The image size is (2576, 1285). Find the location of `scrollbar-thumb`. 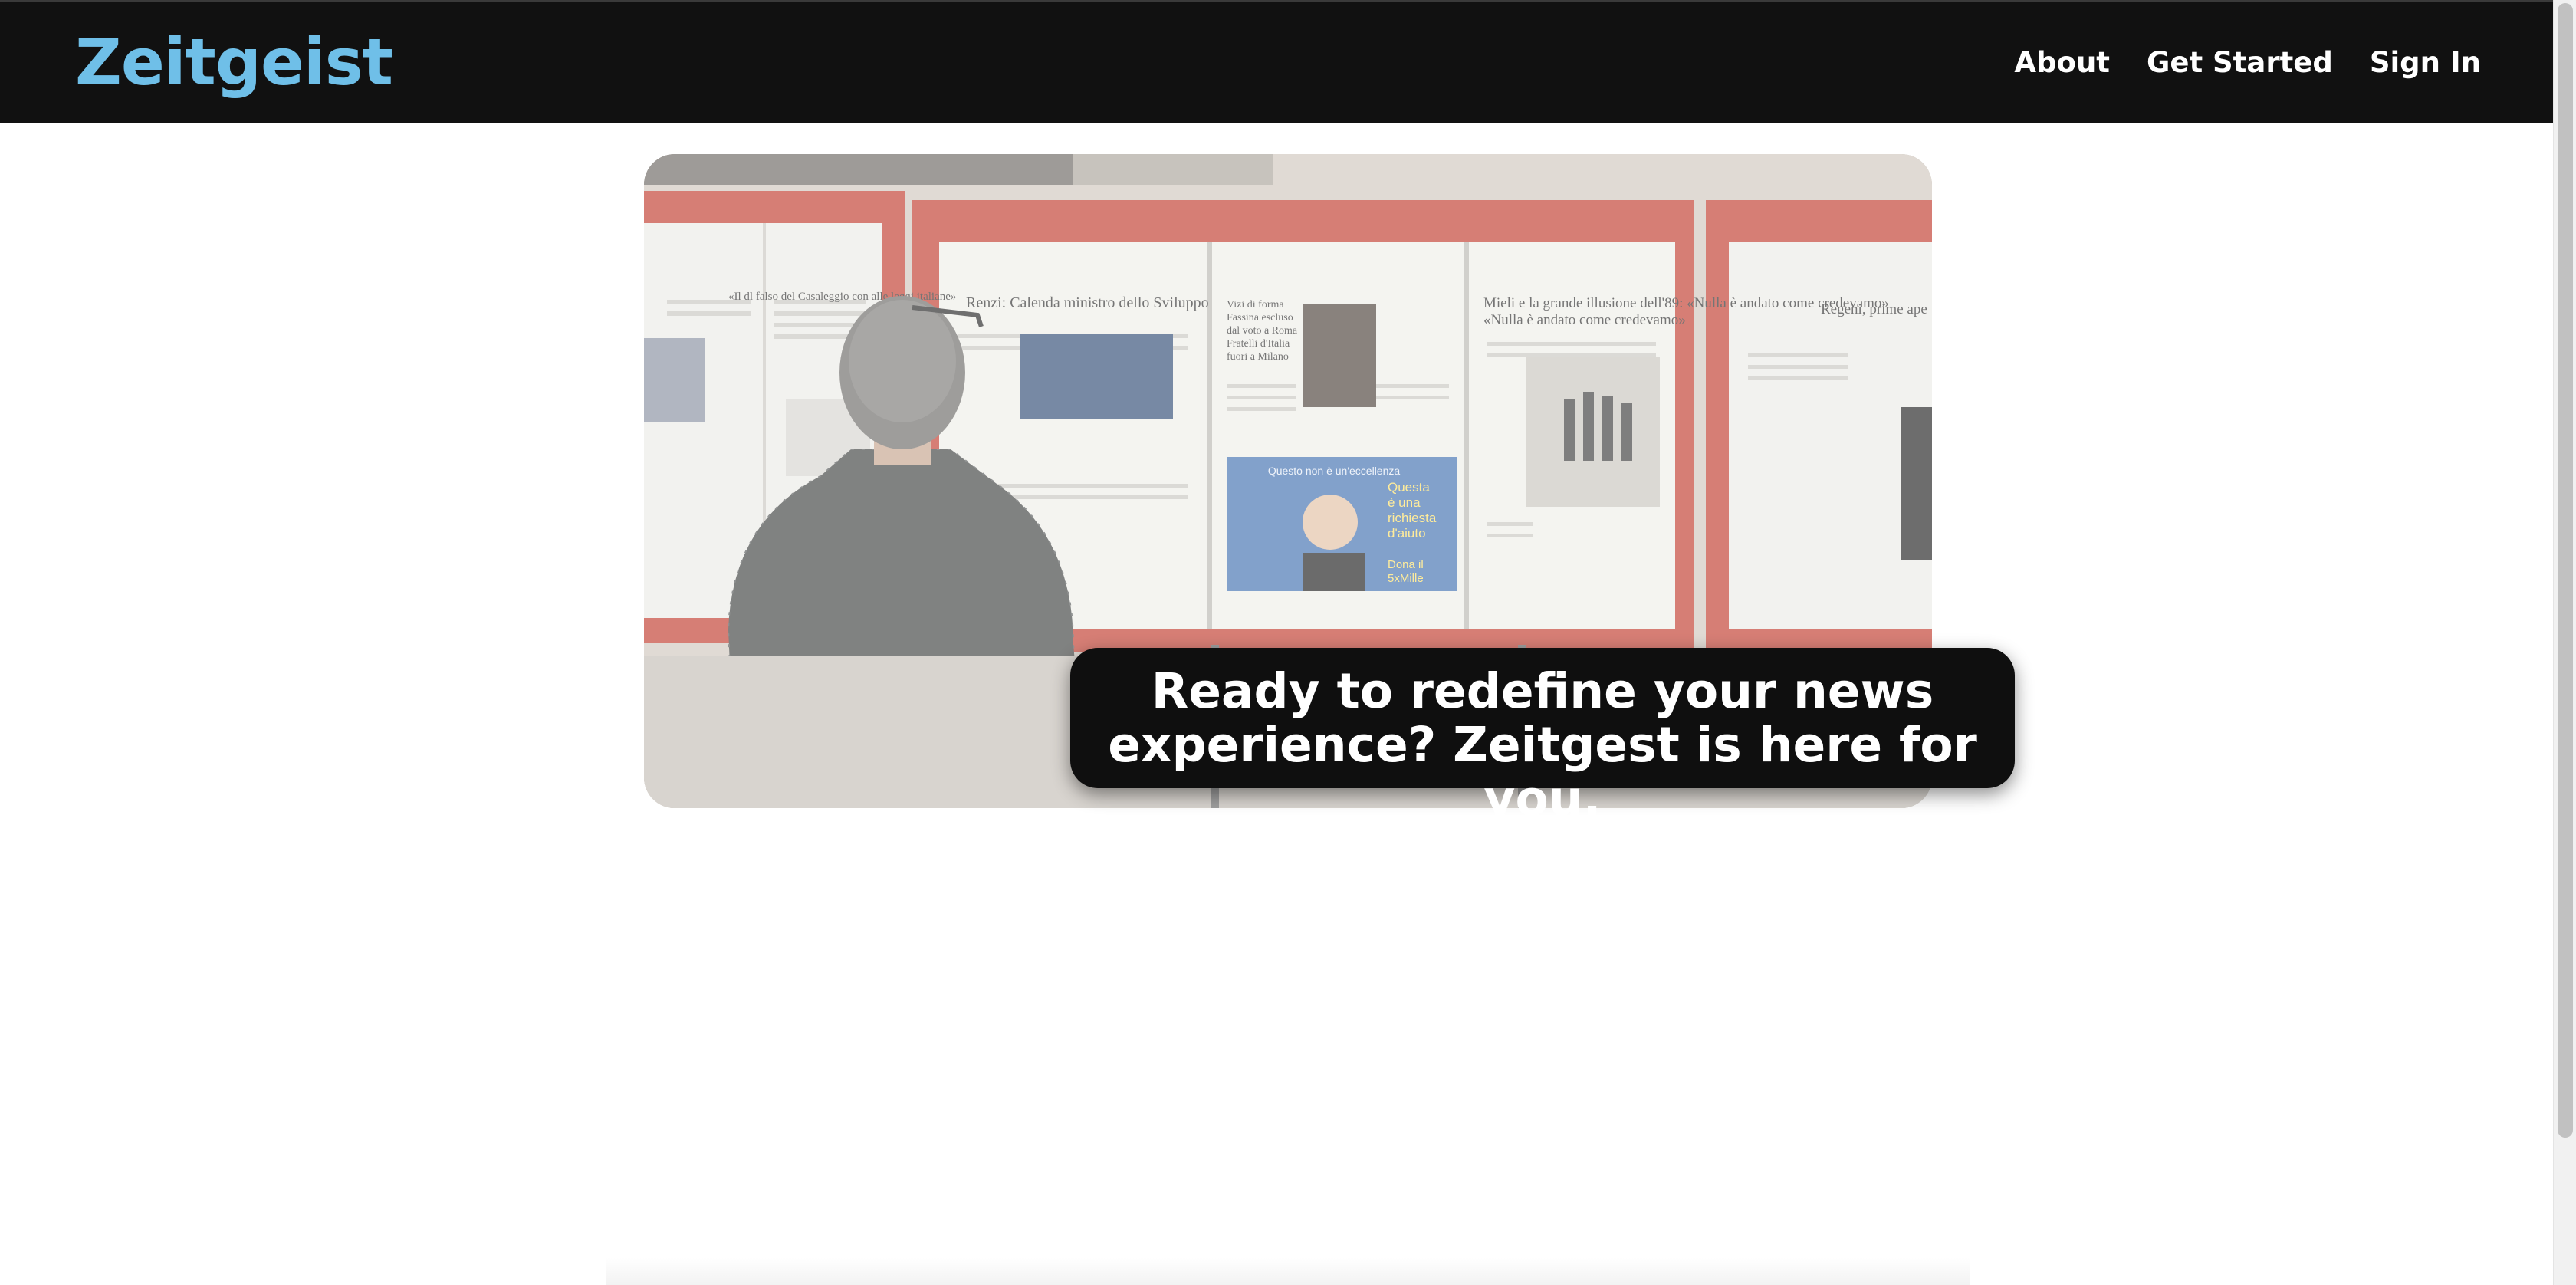

scrollbar-thumb is located at coordinates (2565, 570).